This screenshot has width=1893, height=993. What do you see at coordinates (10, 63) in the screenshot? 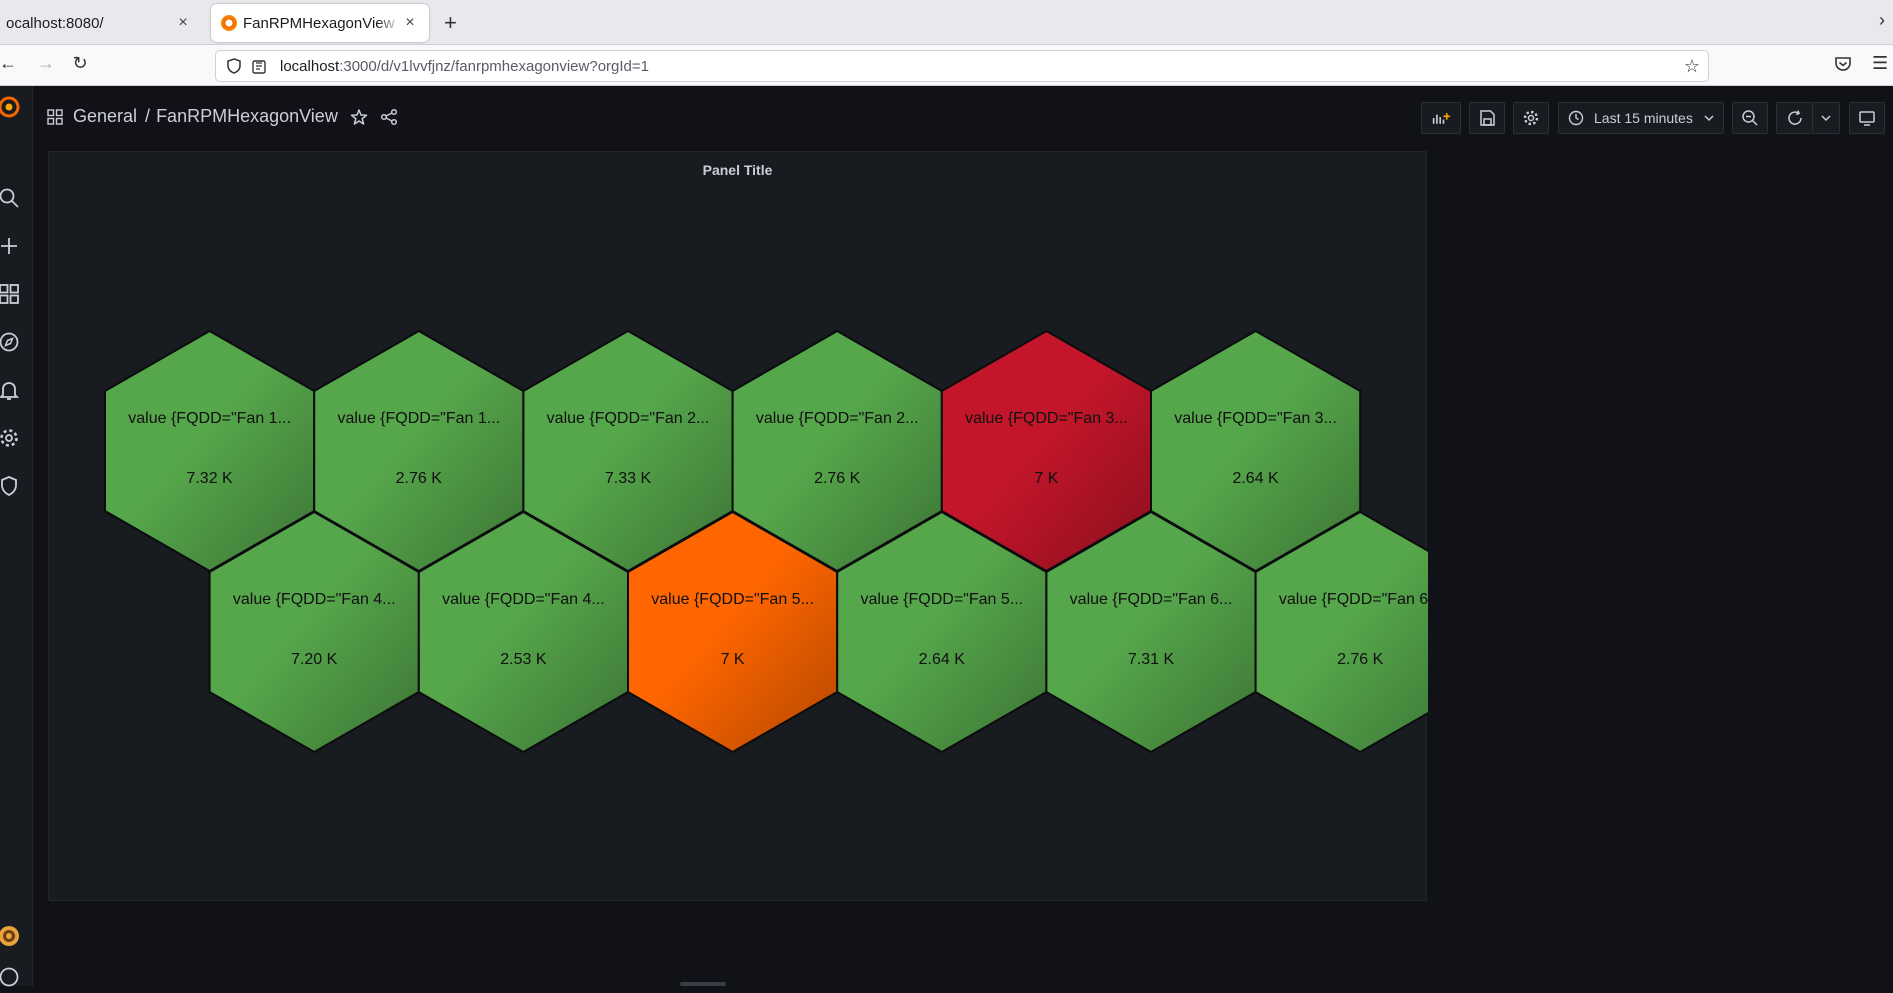
I see `back-icon: ←` at bounding box center [10, 63].